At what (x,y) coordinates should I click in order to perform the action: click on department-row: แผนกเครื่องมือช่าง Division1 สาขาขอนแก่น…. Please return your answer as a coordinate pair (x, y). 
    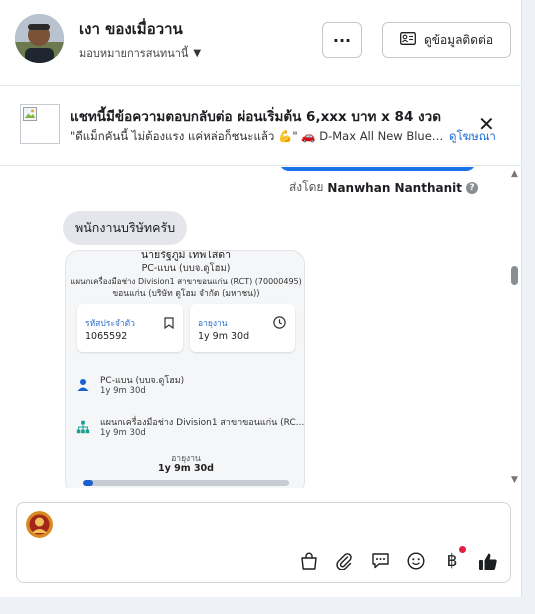
    Looking at the image, I should click on (190, 430).